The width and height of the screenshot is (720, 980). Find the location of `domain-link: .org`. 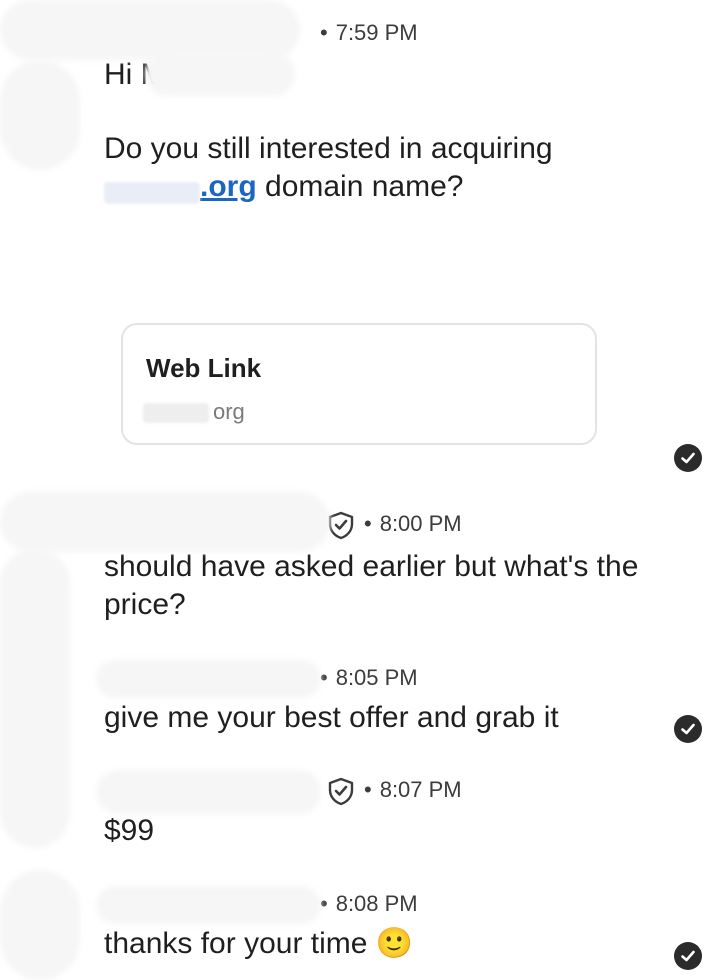

domain-link: .org is located at coordinates (228, 186).